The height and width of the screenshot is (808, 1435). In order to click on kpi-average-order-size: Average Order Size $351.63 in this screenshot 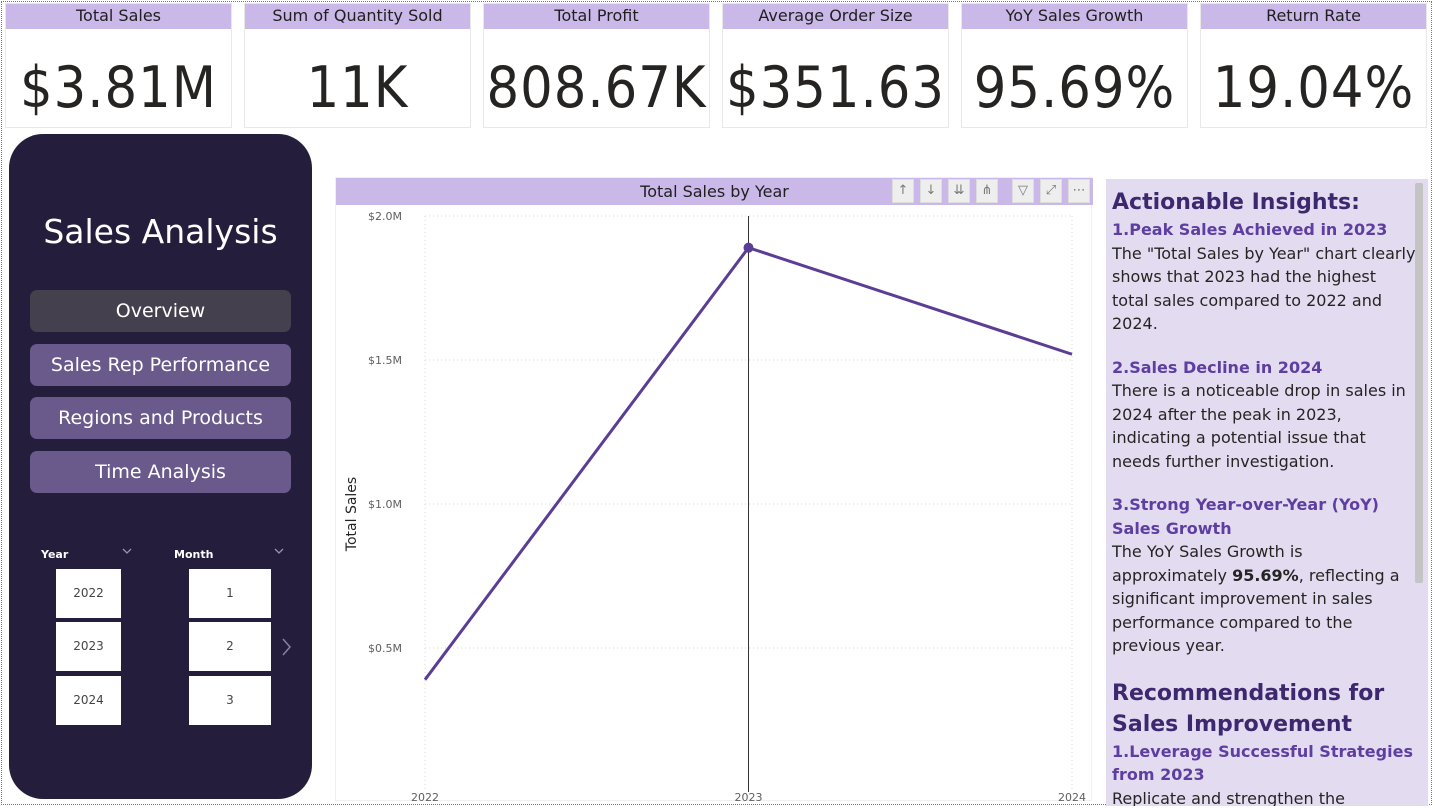, I will do `click(835, 65)`.